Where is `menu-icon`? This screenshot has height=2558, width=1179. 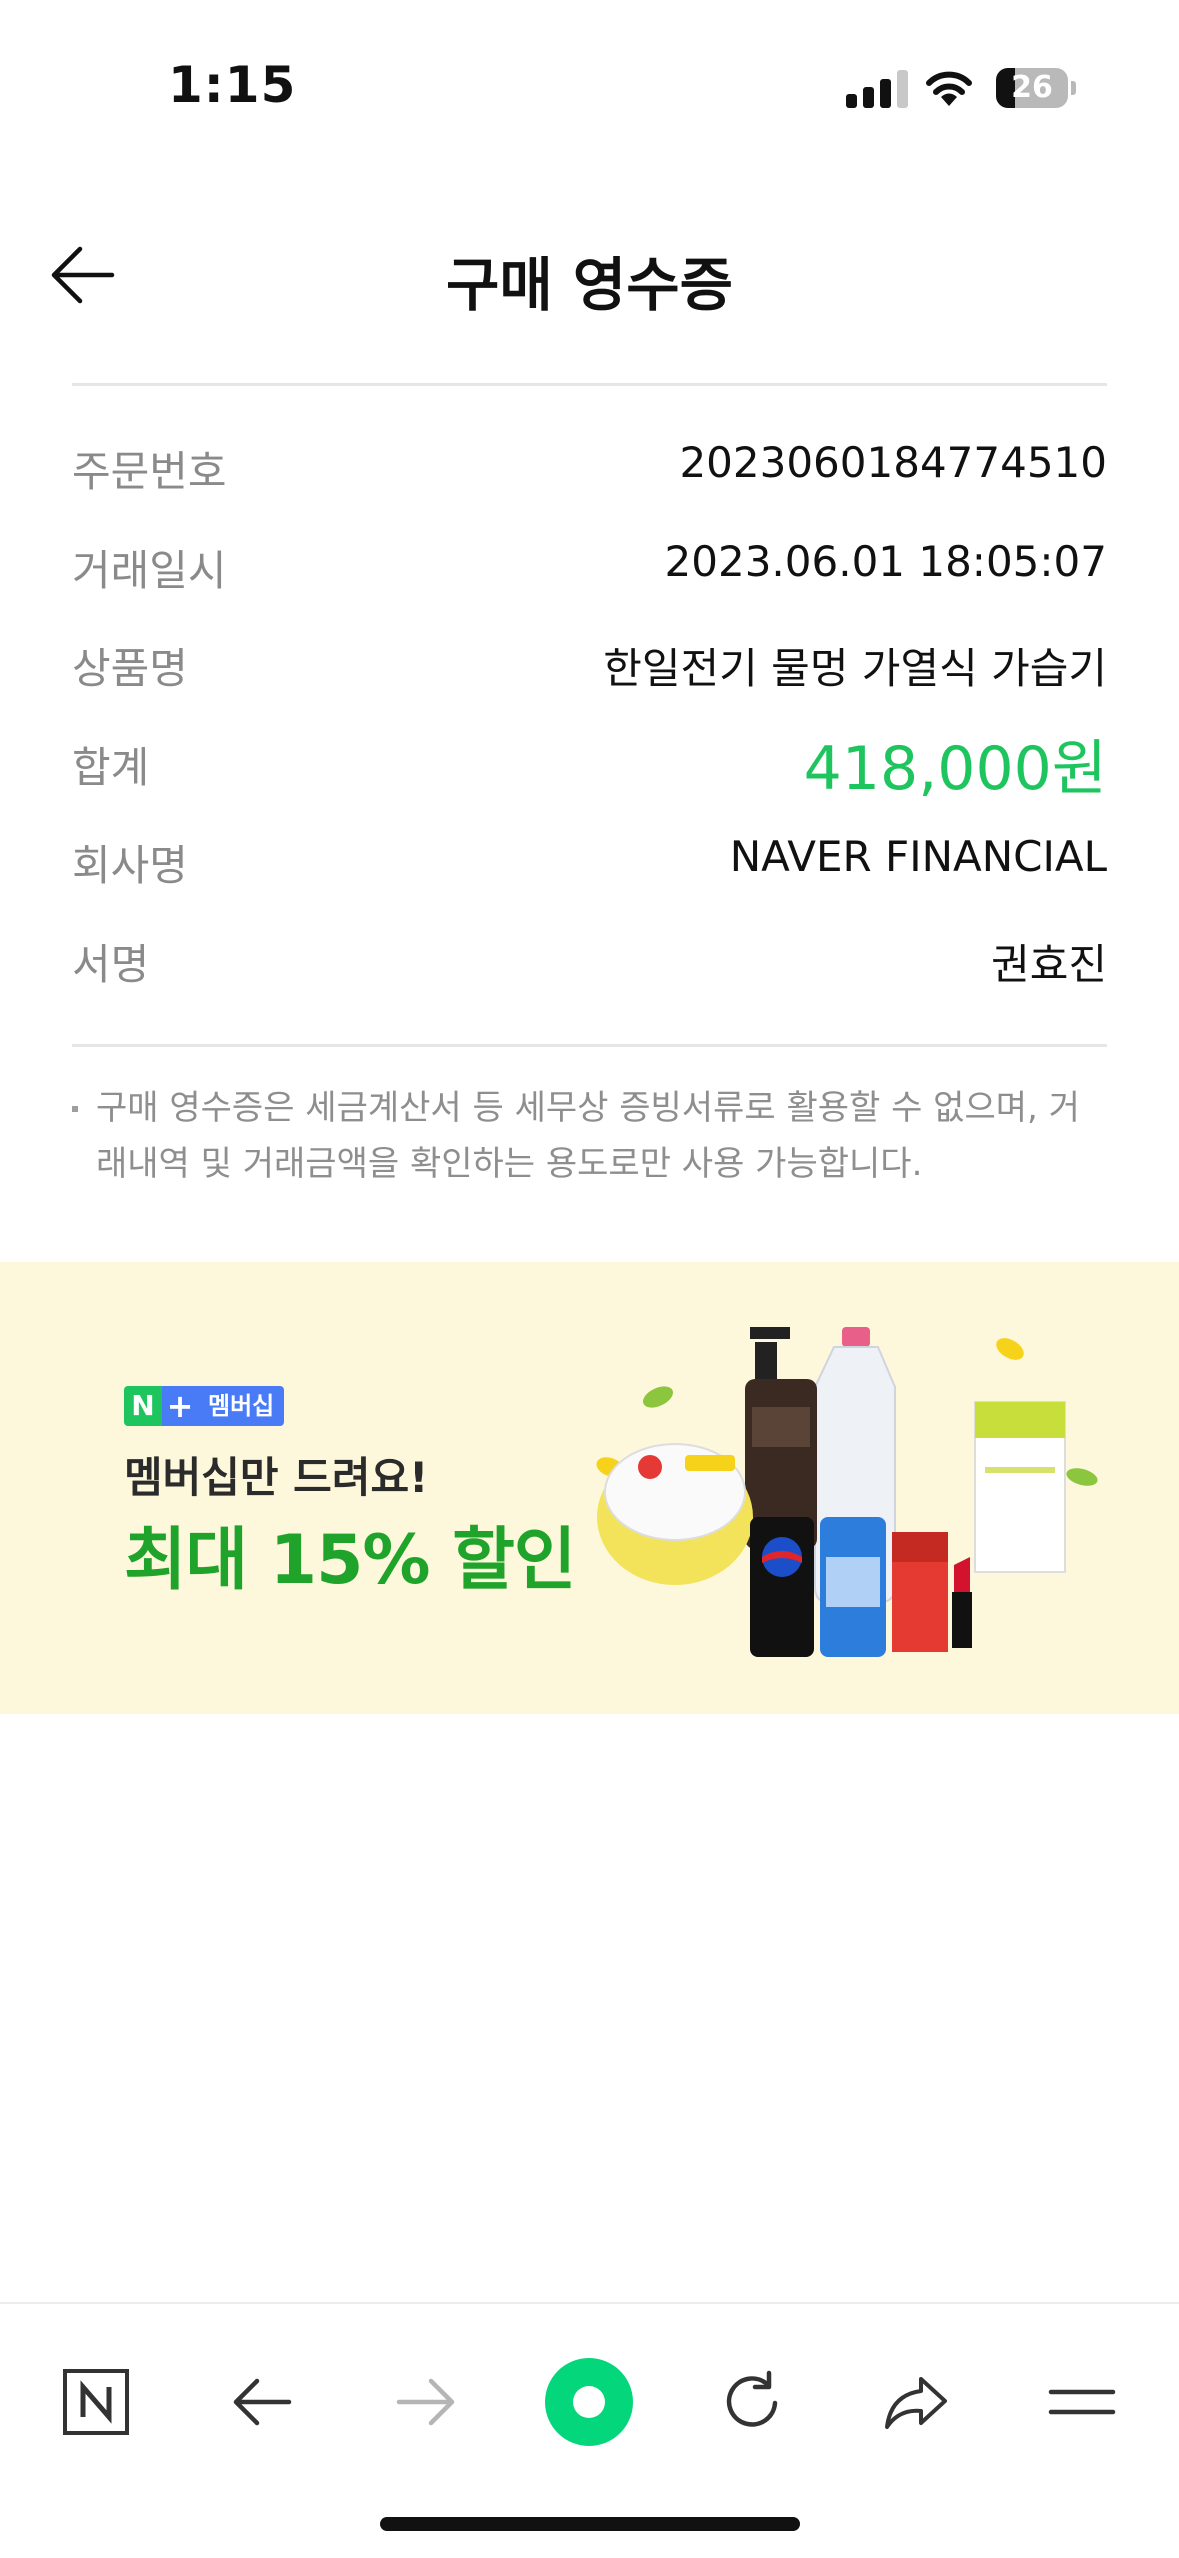
menu-icon is located at coordinates (1082, 2402).